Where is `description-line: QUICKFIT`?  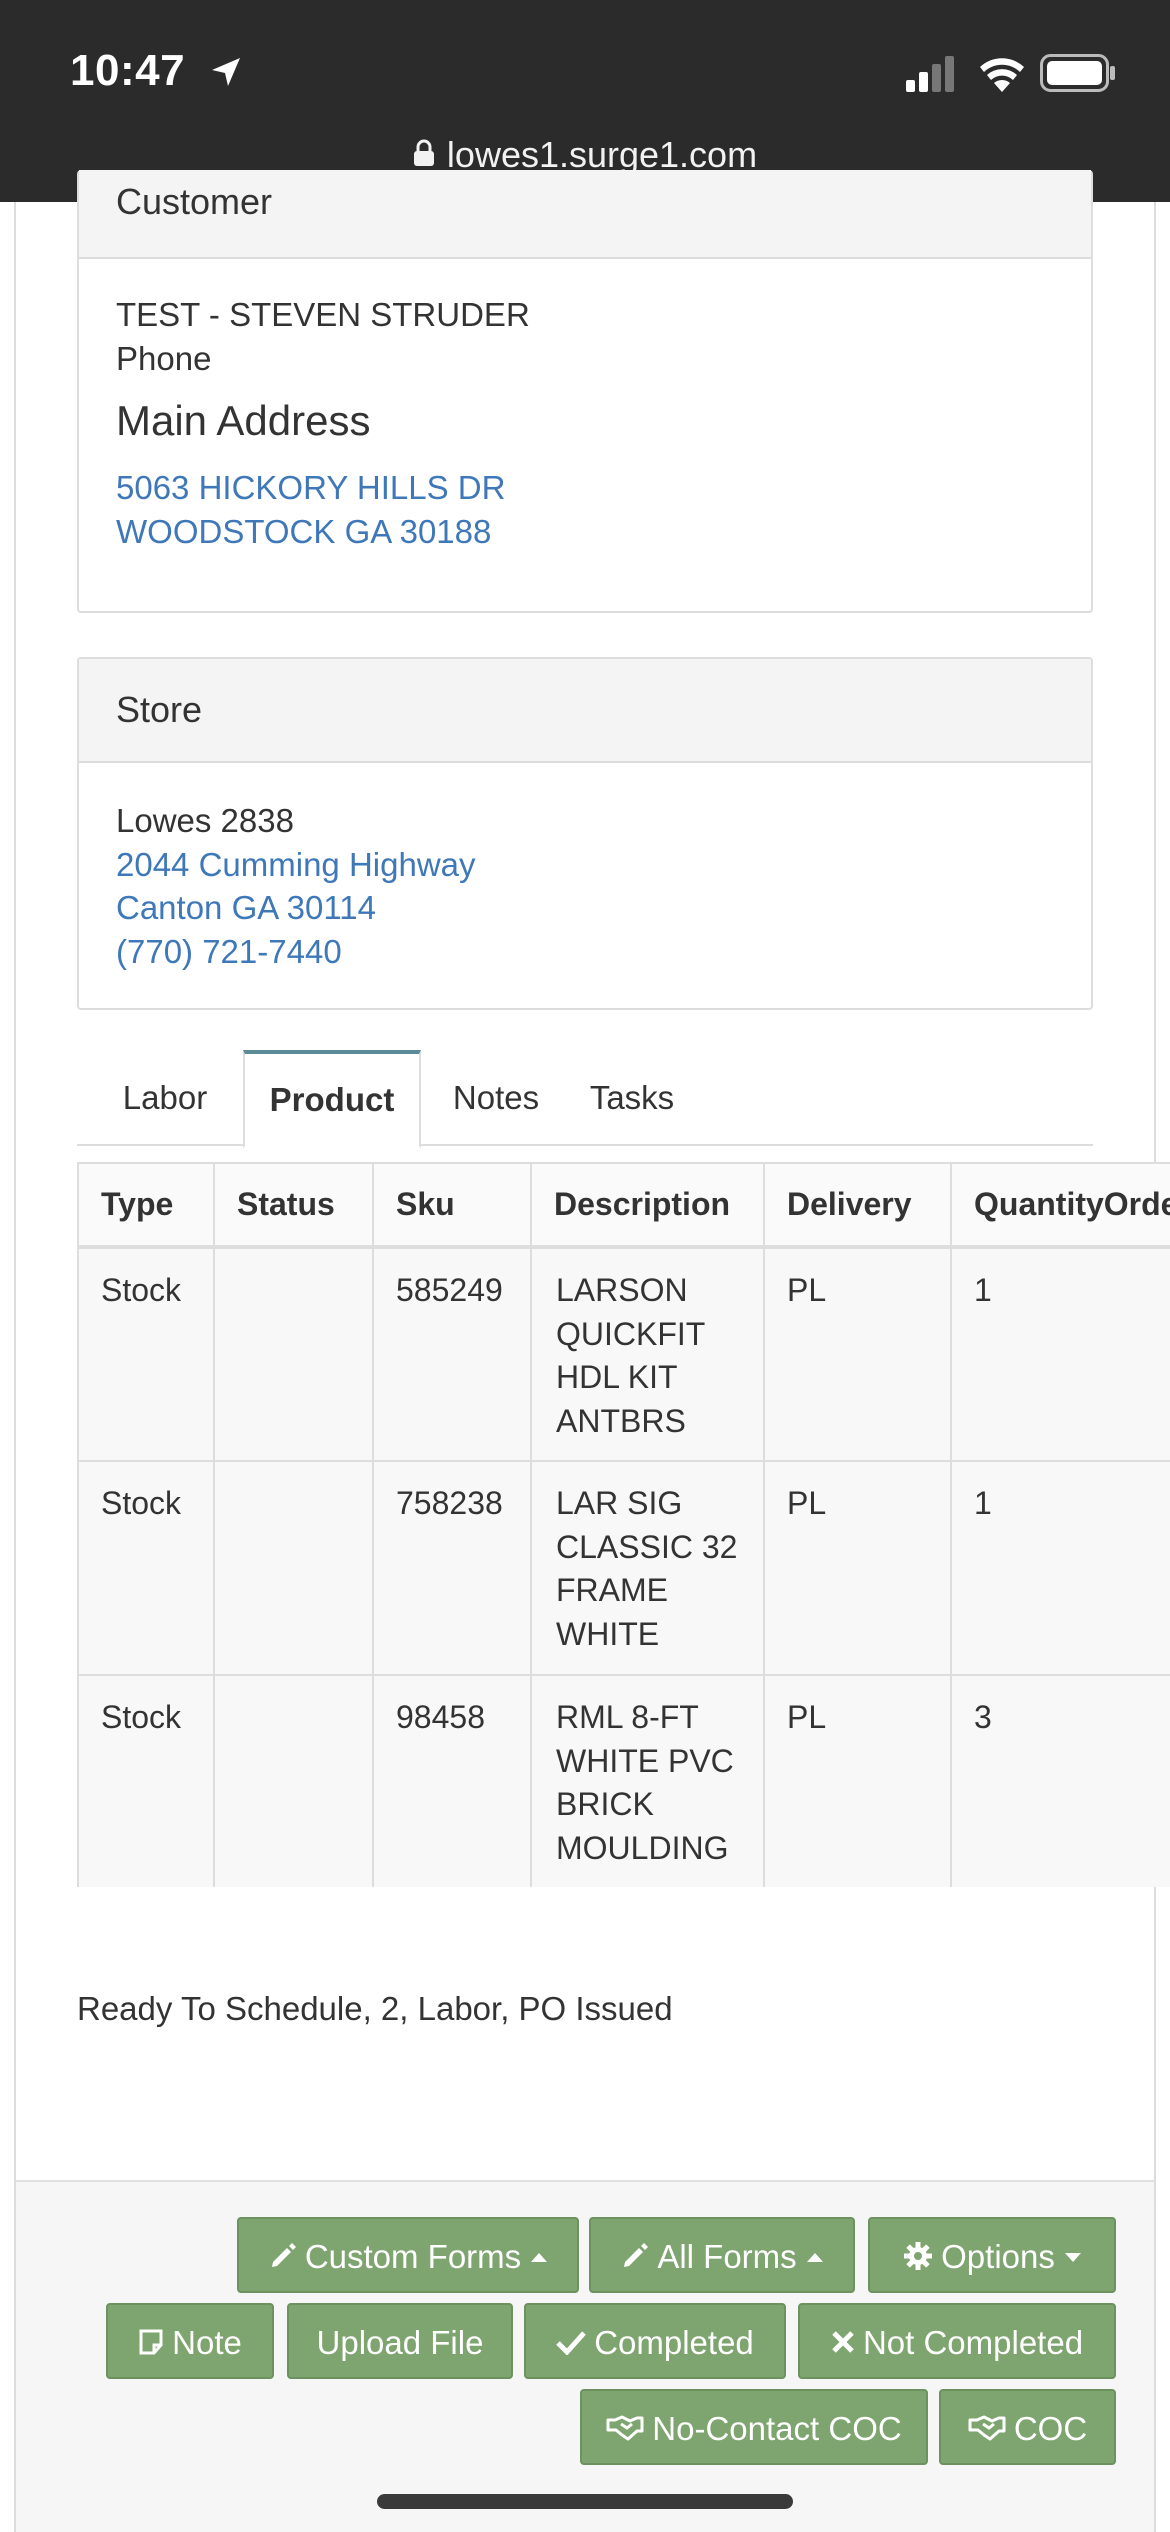
description-line: QUICKFIT is located at coordinates (631, 1333).